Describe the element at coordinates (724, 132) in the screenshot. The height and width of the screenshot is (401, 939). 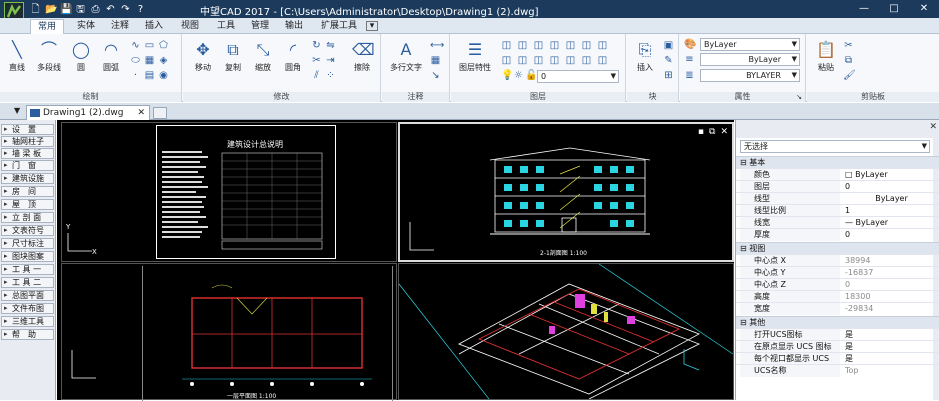
I see `viewport-close-icon: ✕` at that location.